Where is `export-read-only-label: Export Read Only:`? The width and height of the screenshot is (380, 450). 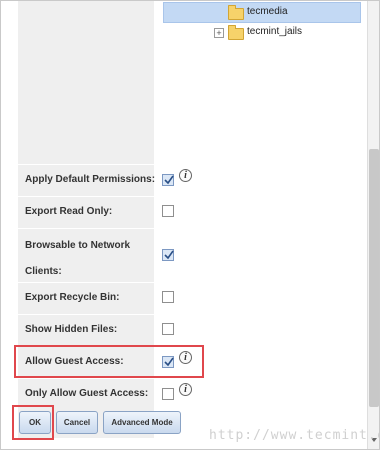 export-read-only-label: Export Read Only: is located at coordinates (69, 211).